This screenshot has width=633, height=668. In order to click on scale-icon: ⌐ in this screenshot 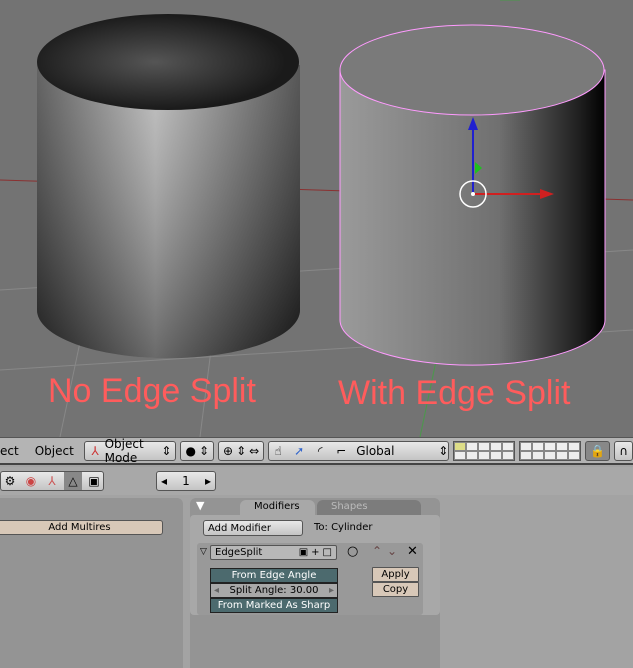, I will do `click(341, 451)`.